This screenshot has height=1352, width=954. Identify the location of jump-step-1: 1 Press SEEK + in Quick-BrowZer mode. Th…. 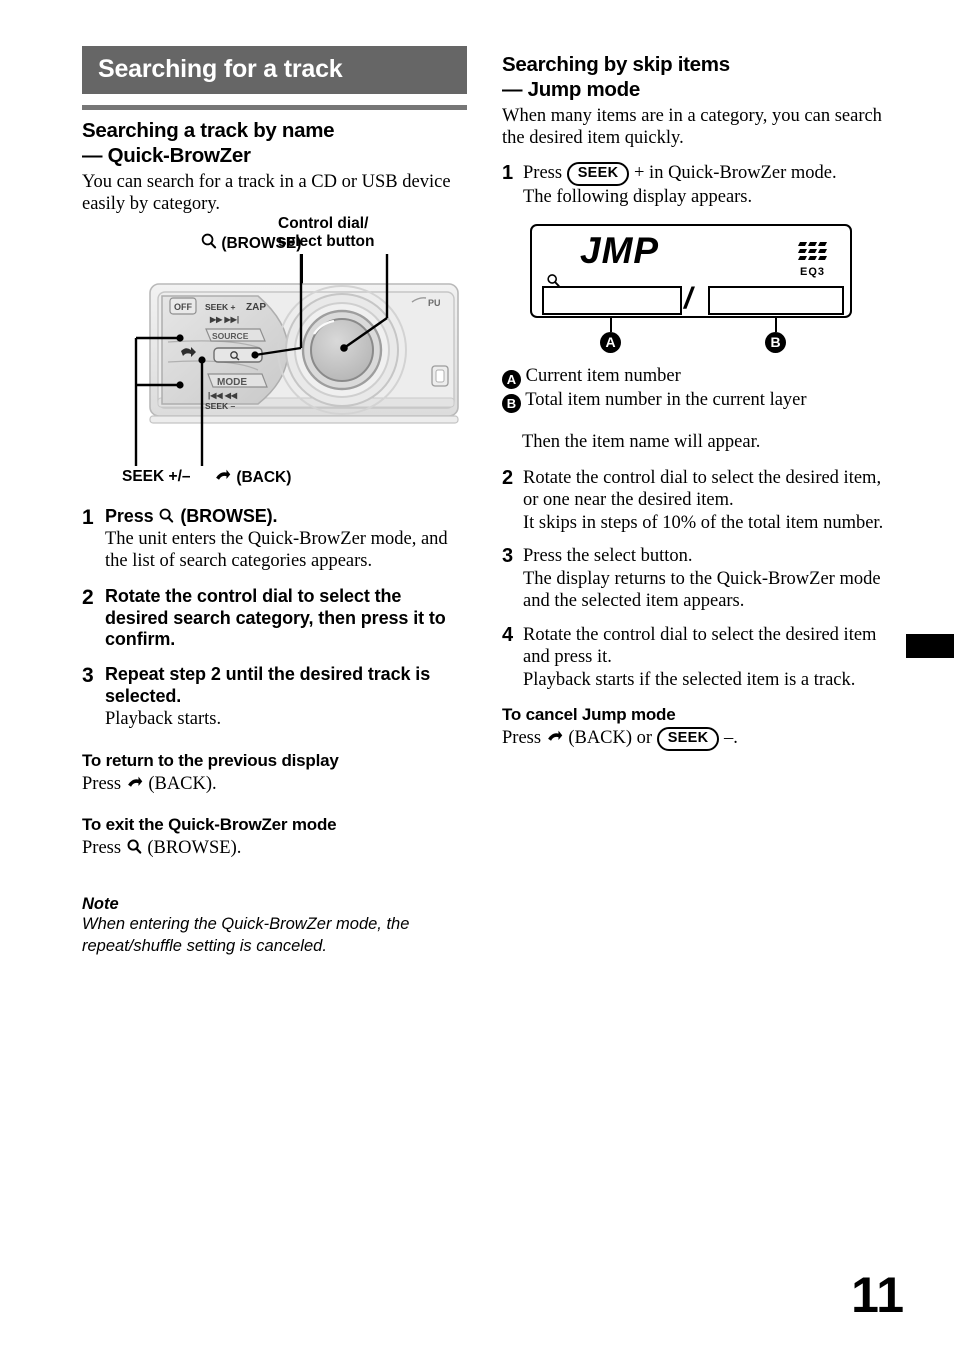
(693, 185).